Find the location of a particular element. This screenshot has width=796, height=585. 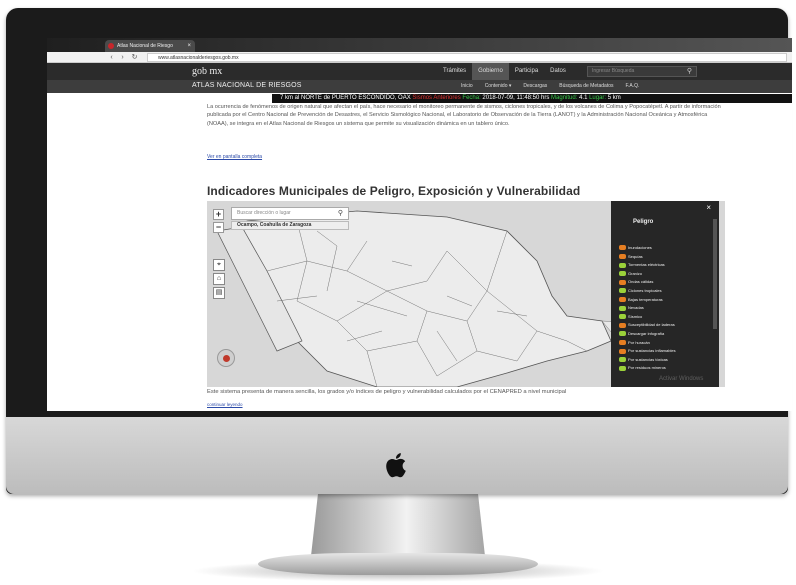

windows-activation-watermark: Activar Windows is located at coordinates (681, 379).